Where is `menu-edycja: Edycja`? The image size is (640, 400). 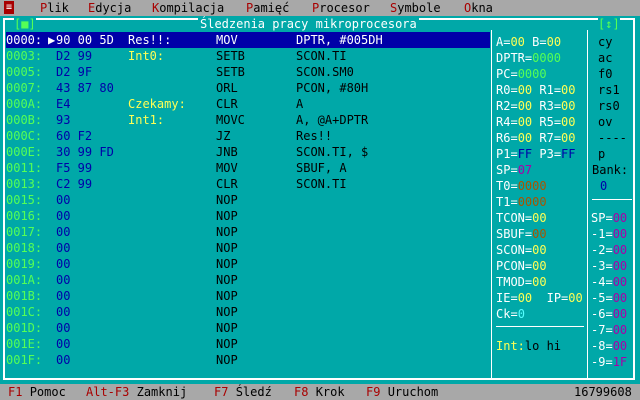 menu-edycja: Edycja is located at coordinates (109, 8).